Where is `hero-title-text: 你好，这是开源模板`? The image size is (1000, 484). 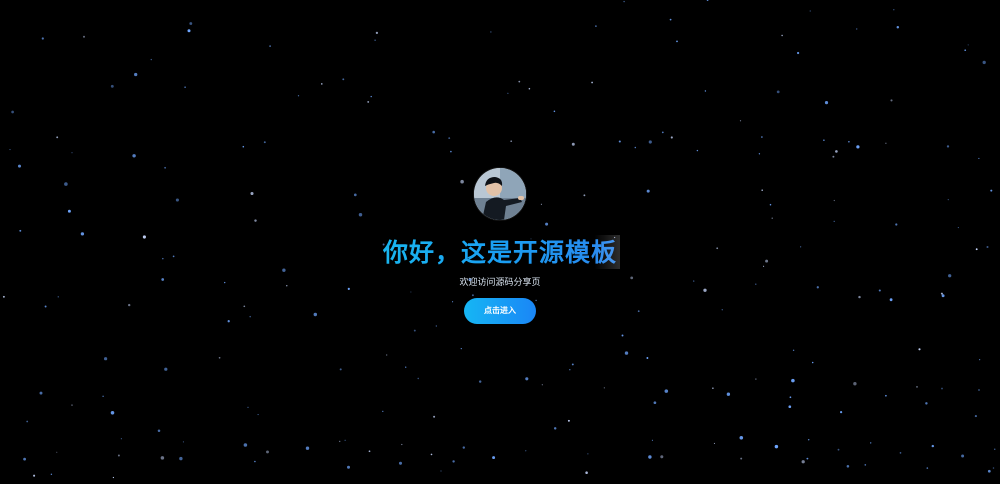 hero-title-text: 你好，这是开源模板 is located at coordinates (499, 252).